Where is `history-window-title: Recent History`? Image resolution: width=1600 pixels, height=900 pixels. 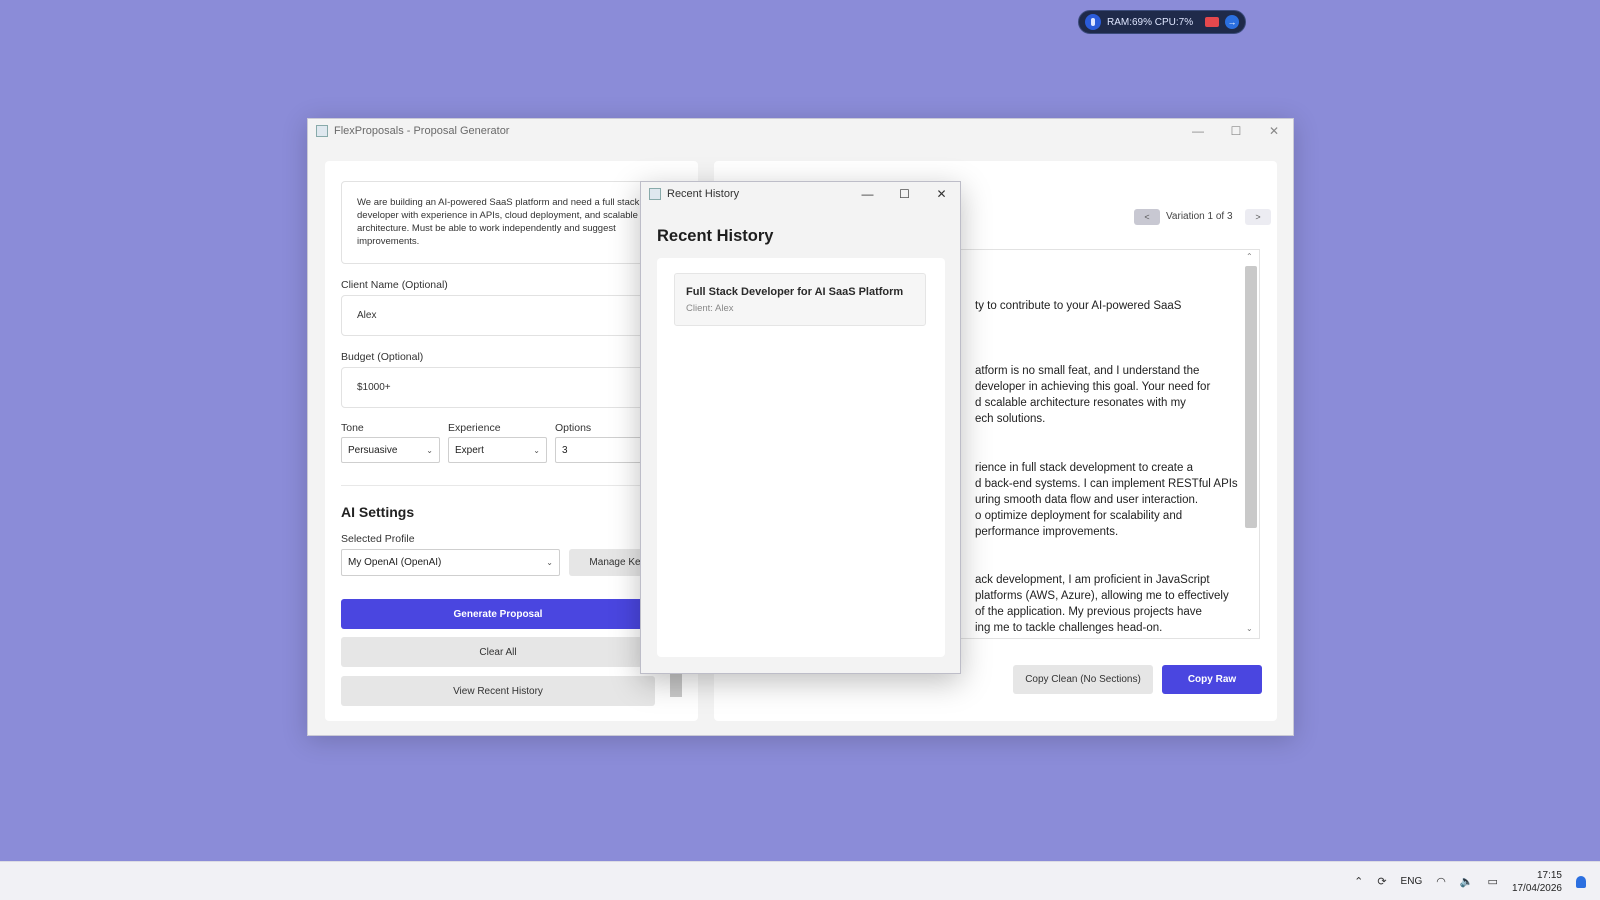
history-window-title: Recent History is located at coordinates (703, 194).